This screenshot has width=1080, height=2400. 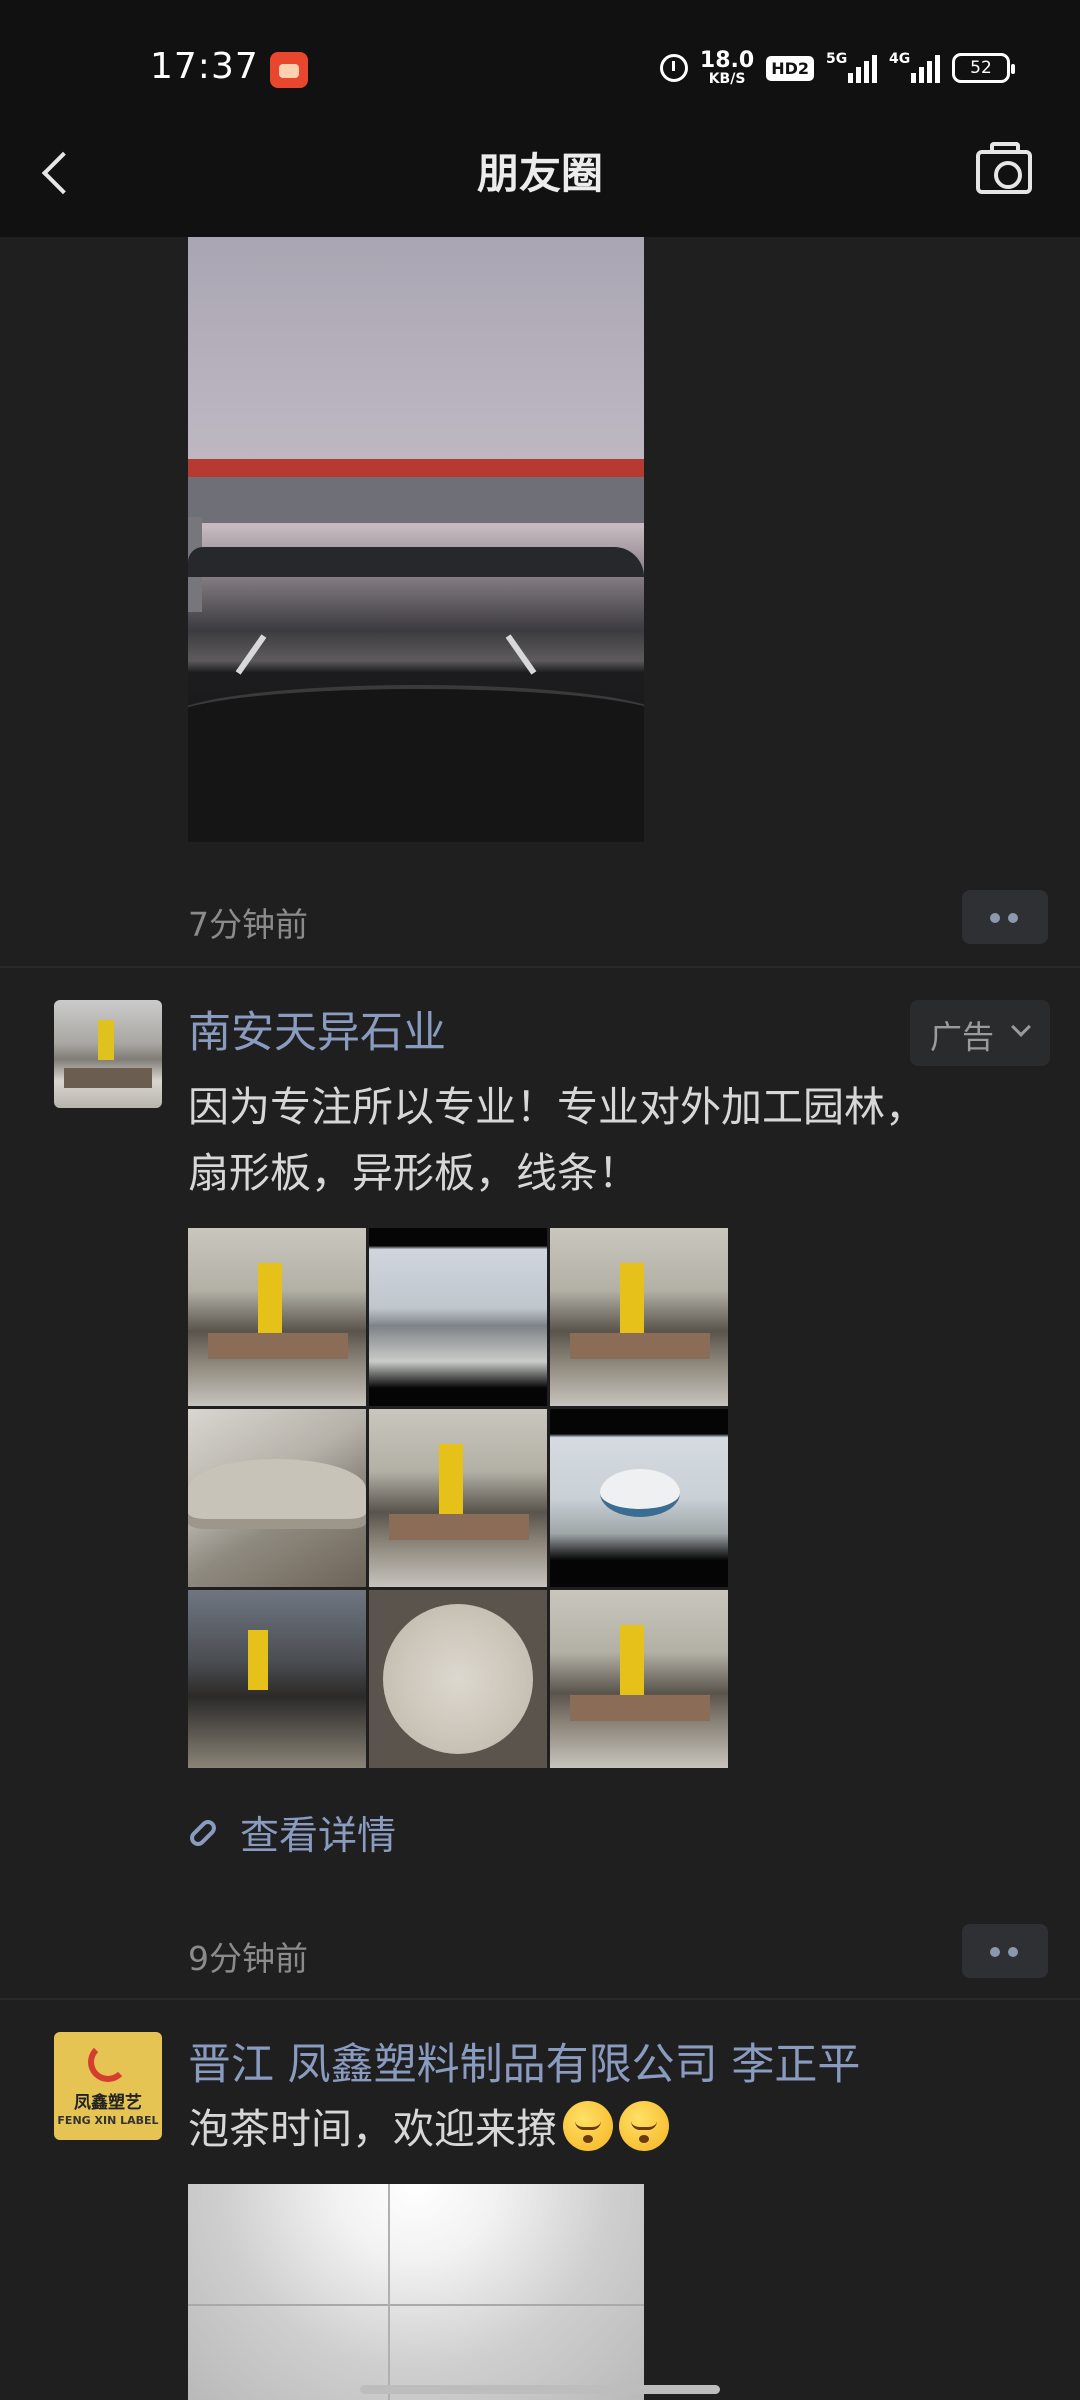 What do you see at coordinates (673, 68) in the screenshot?
I see `alarm-icon` at bounding box center [673, 68].